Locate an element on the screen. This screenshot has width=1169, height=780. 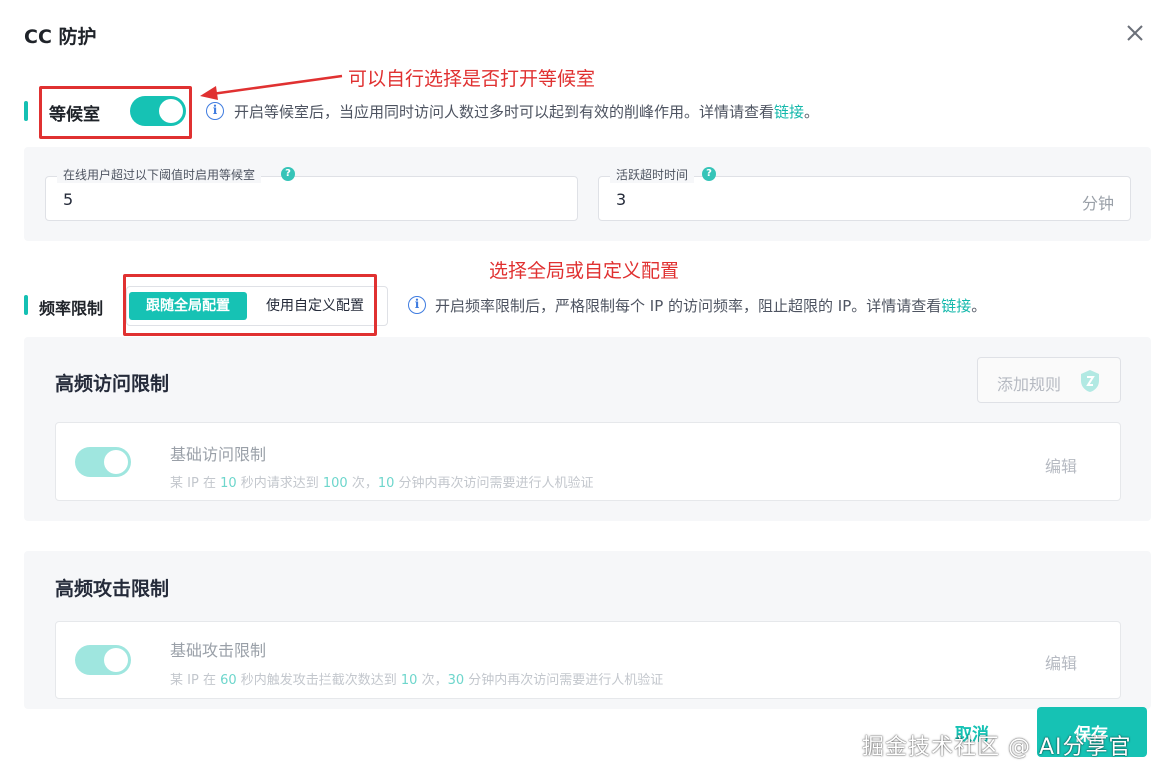
basic-attack-rule-title: 基础攻击限制 is located at coordinates (218, 650).